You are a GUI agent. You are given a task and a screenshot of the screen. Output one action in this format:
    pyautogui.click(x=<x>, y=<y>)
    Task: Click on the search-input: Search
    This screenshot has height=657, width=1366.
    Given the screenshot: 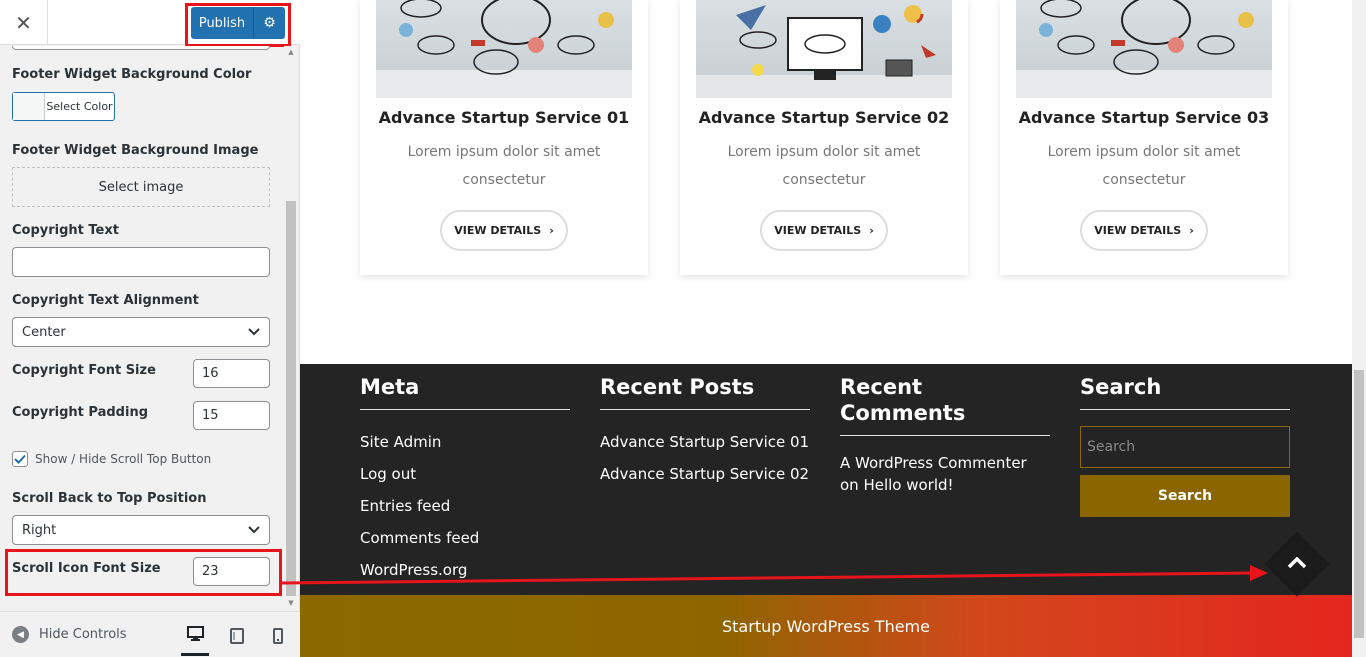 What is the action you would take?
    pyautogui.click(x=1185, y=447)
    